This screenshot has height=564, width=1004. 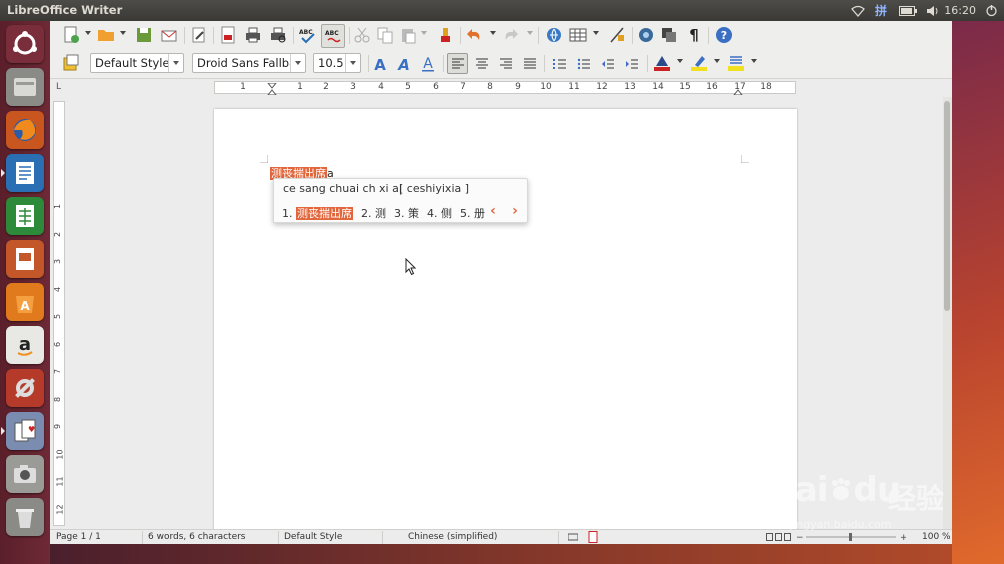 What do you see at coordinates (333, 36) in the screenshot?
I see `auto-spellcheck-icon: ABC` at bounding box center [333, 36].